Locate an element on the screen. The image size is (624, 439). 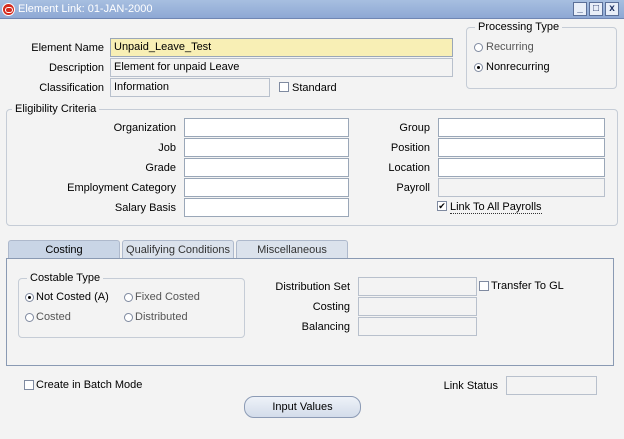
nonrecurring-label: Nonrecurring is located at coordinates (518, 67).